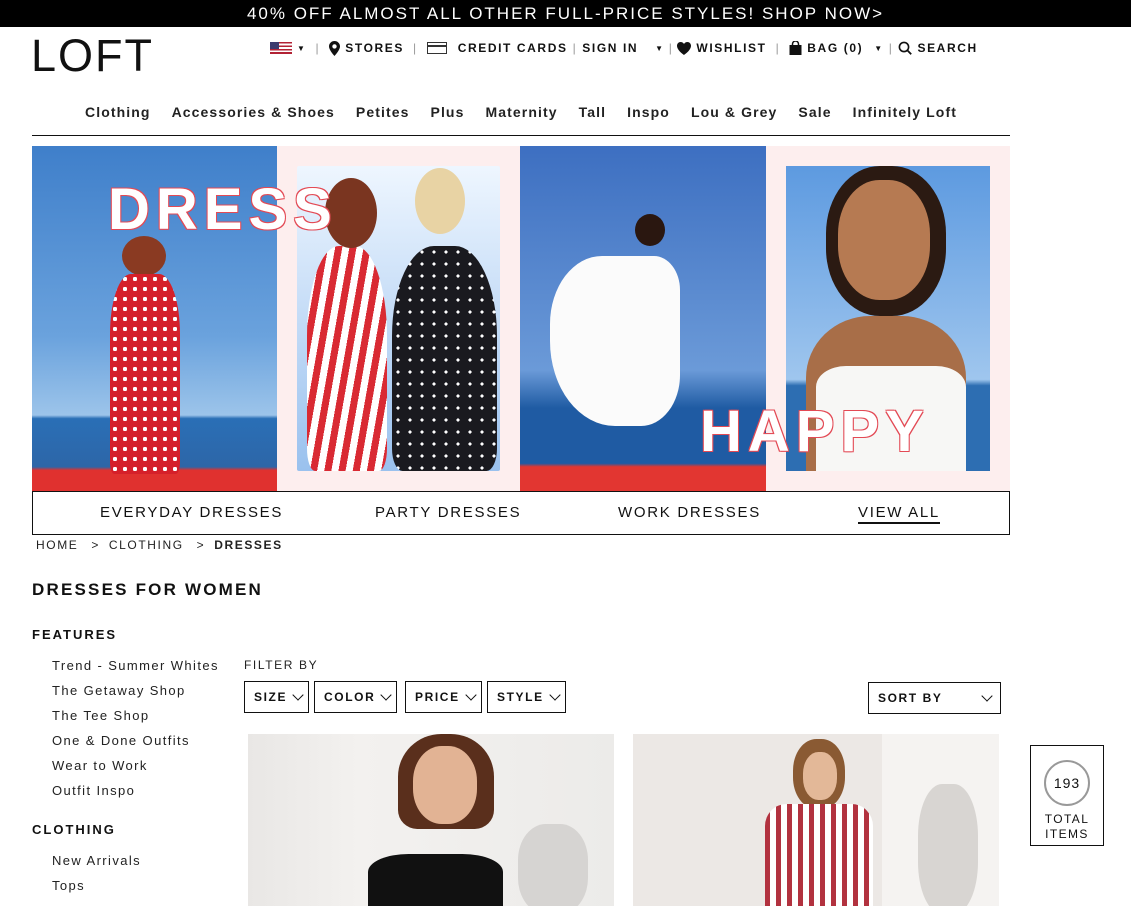 This screenshot has width=1131, height=906. I want to click on nav-item-clothing: Clothing, so click(118, 118).